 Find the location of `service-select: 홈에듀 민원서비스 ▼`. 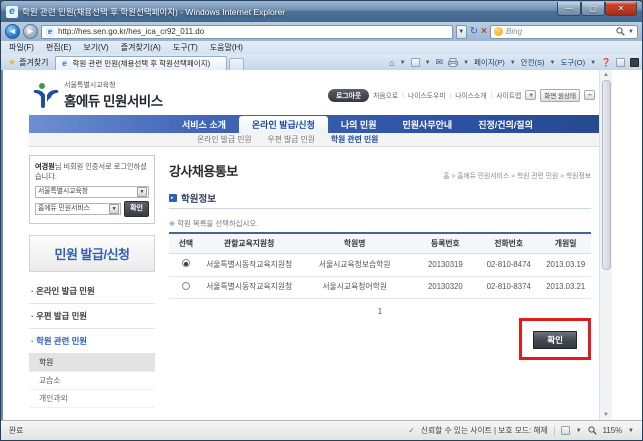

service-select: 홈에듀 민원서비스 ▼ is located at coordinates (78, 208).